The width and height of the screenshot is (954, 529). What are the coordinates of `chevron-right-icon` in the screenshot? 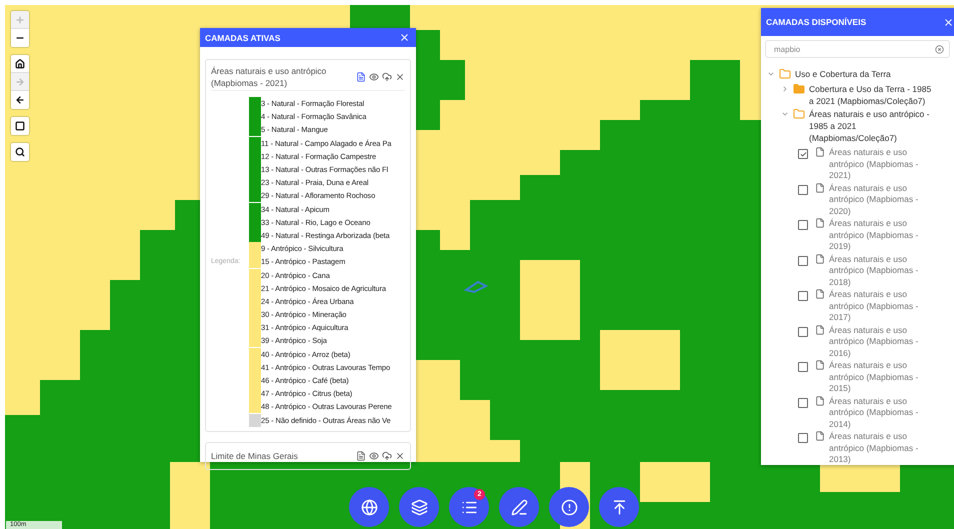 It's located at (785, 89).